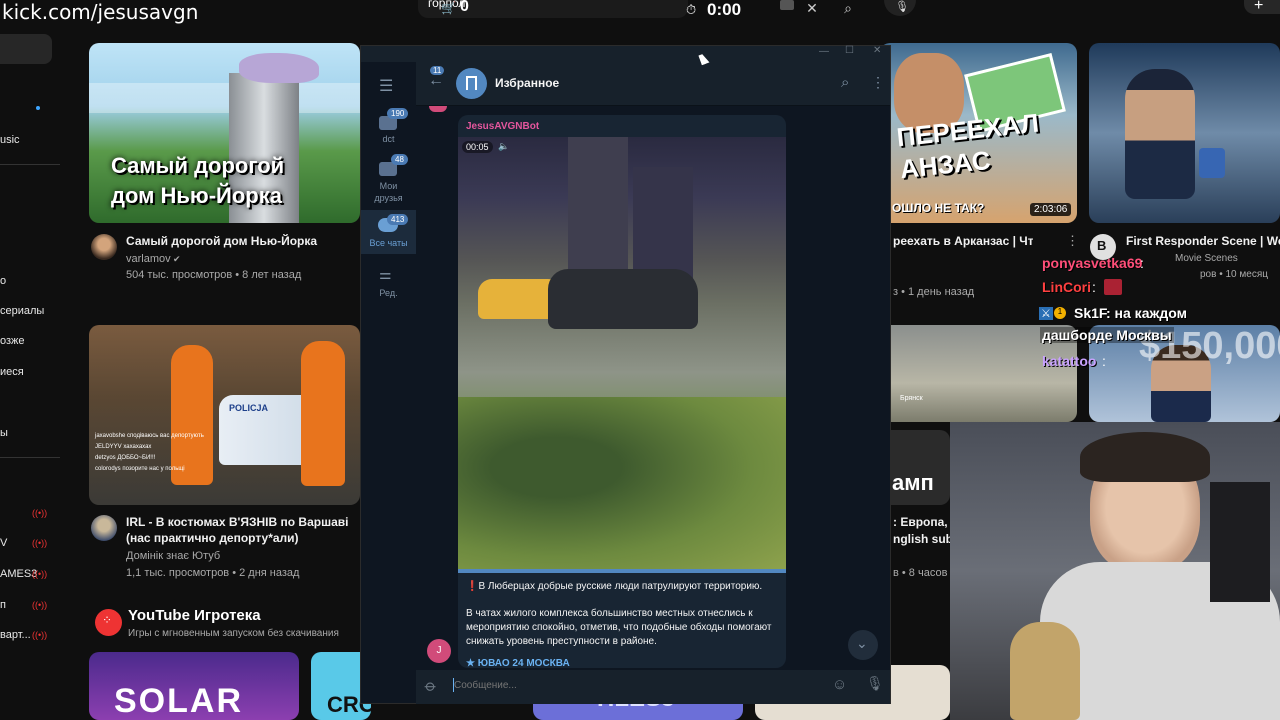 The width and height of the screenshot is (1280, 720). What do you see at coordinates (430, 686) in the screenshot?
I see `attach-icon: ⌀` at bounding box center [430, 686].